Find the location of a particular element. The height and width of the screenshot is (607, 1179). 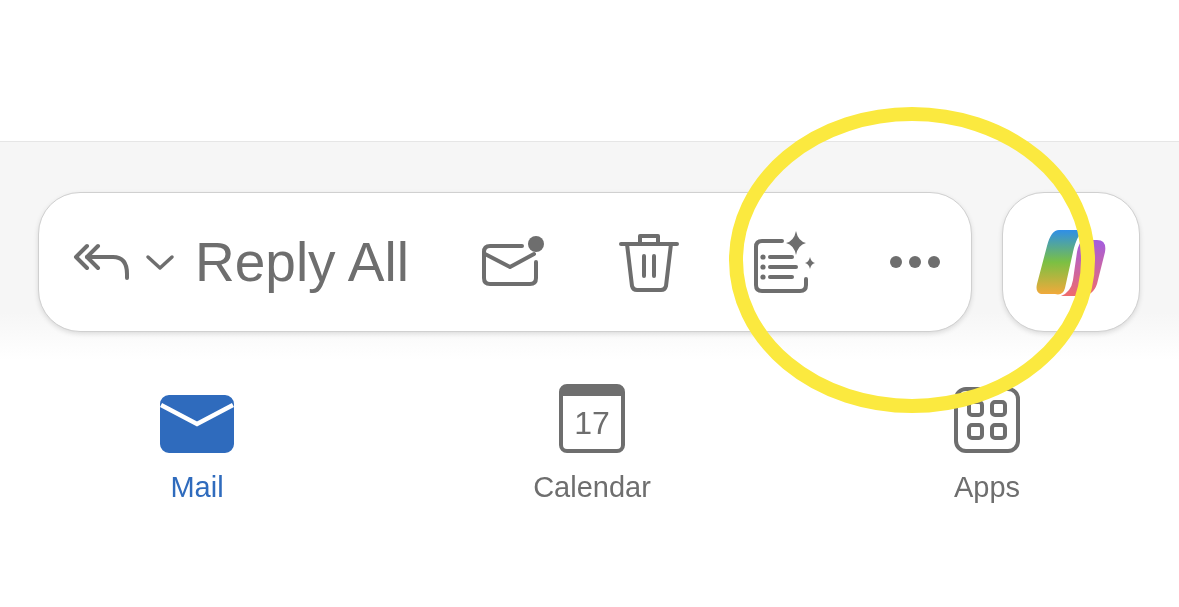

reply-all-button: Reply All is located at coordinates (241, 262).